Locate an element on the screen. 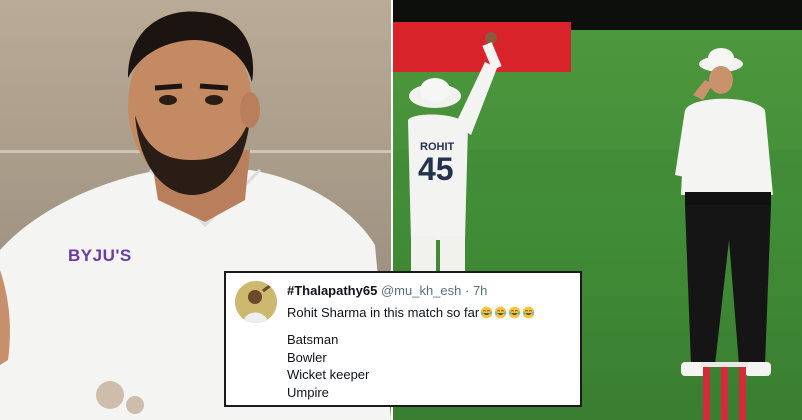 The image size is (802, 420). tweet-list-item: Batsman is located at coordinates (313, 339).